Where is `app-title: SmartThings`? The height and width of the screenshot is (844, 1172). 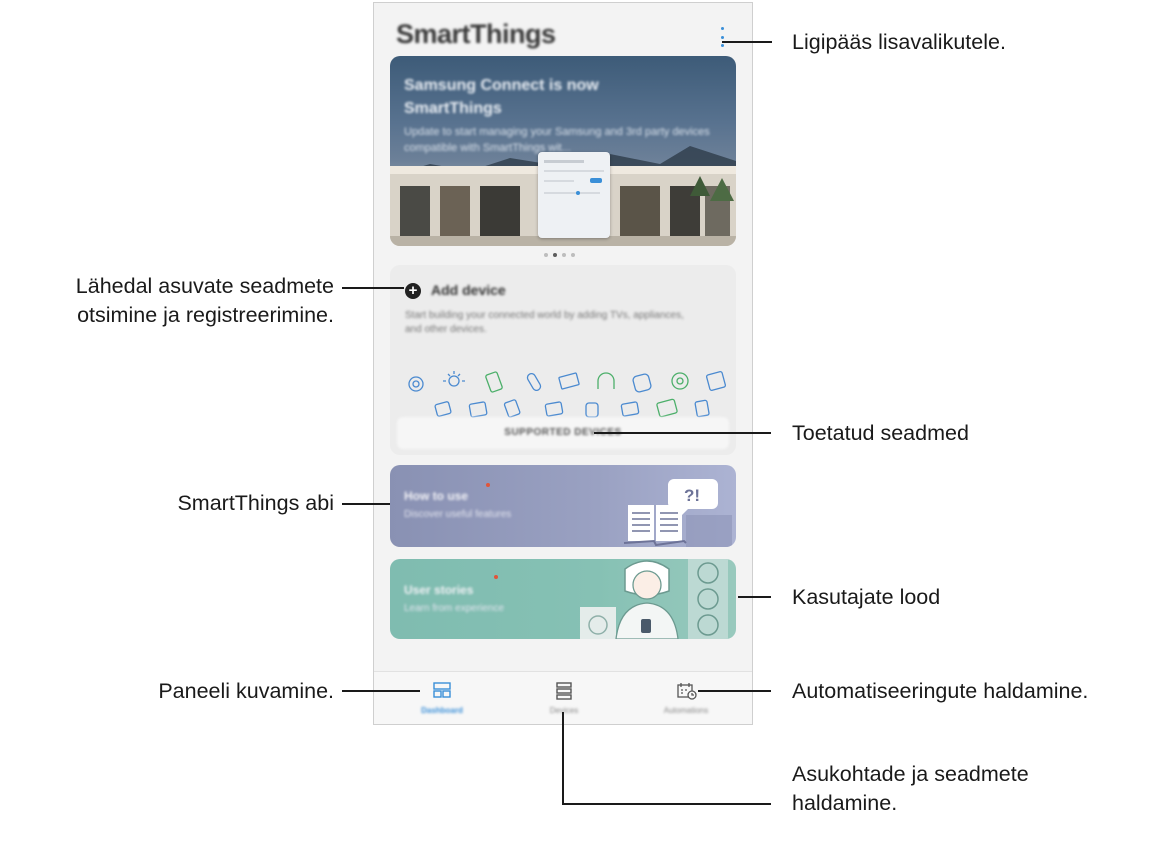 app-title: SmartThings is located at coordinates (476, 34).